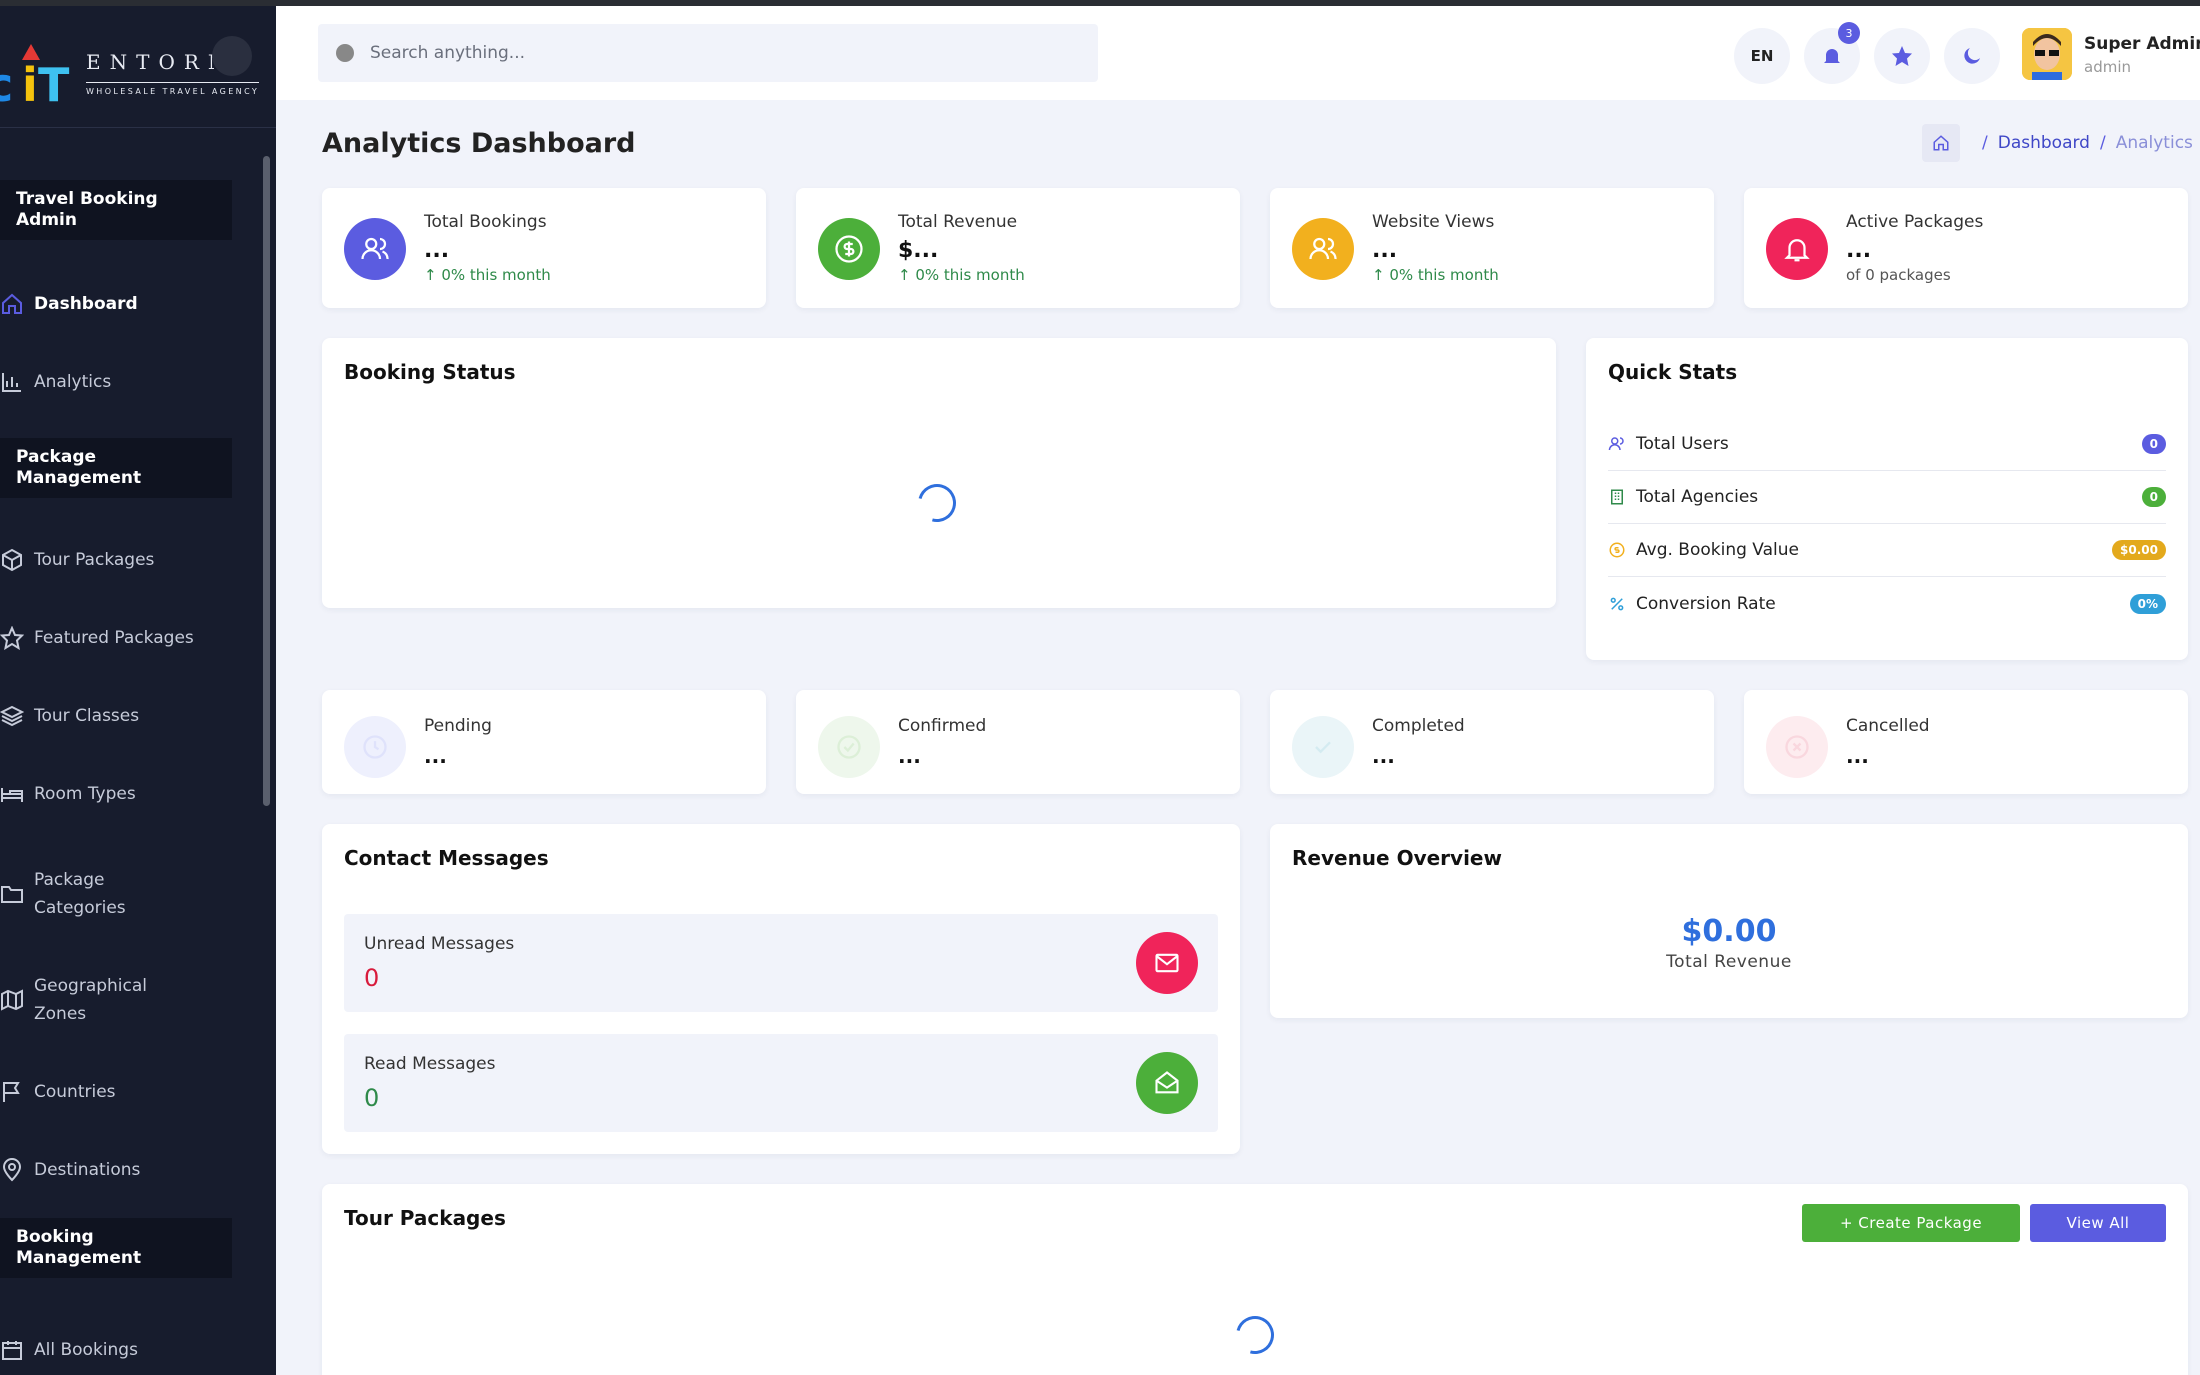  What do you see at coordinates (86, 304) in the screenshot?
I see `sidebar-item-label: Dashboard` at bounding box center [86, 304].